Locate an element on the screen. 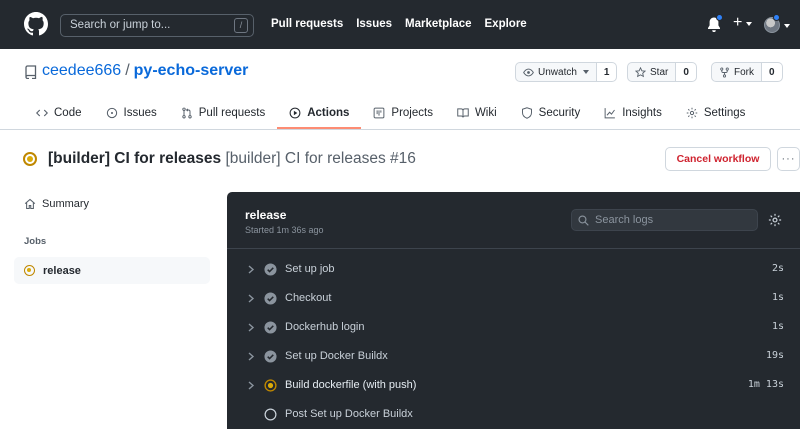  step-row: Set up Docker Buildx 19s is located at coordinates (513, 356).